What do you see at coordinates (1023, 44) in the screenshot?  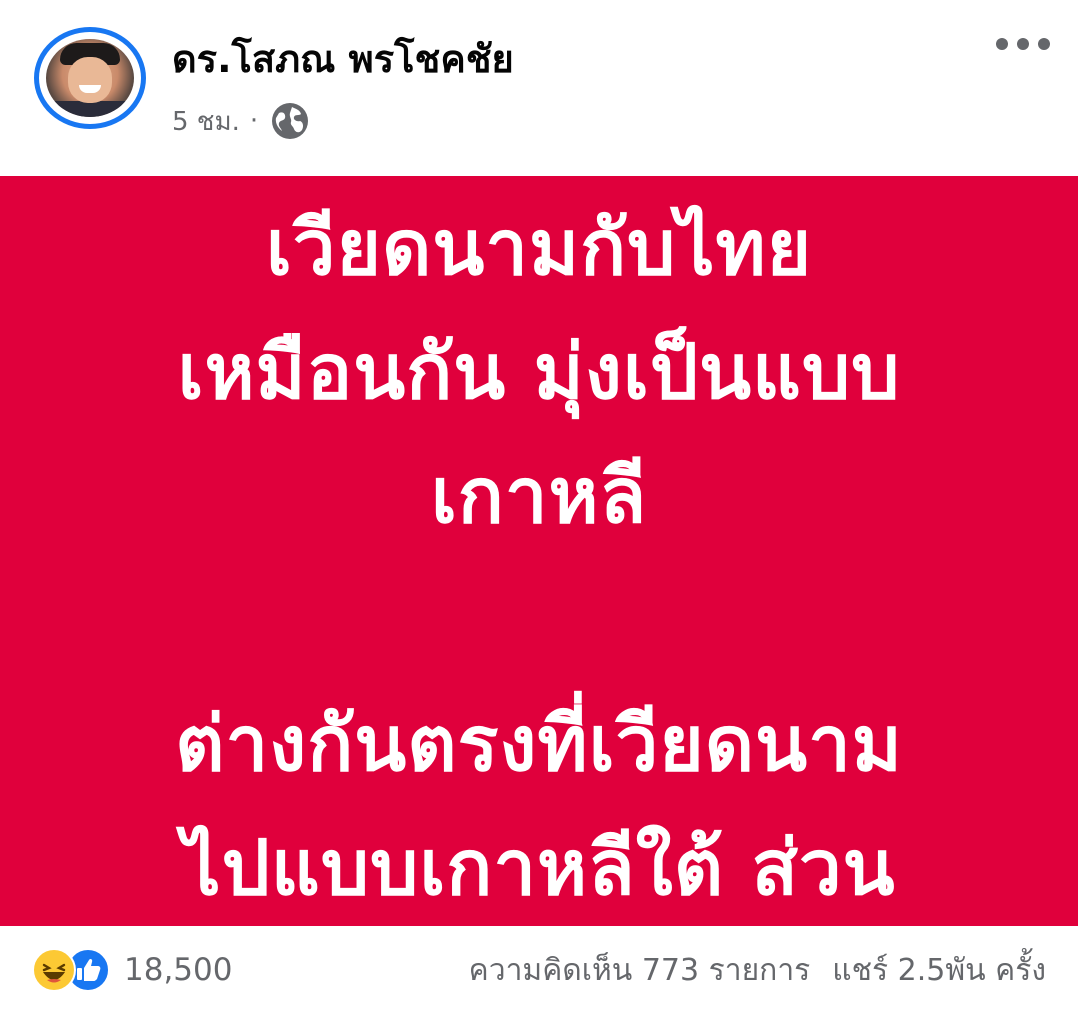 I see `more-options-icon` at bounding box center [1023, 44].